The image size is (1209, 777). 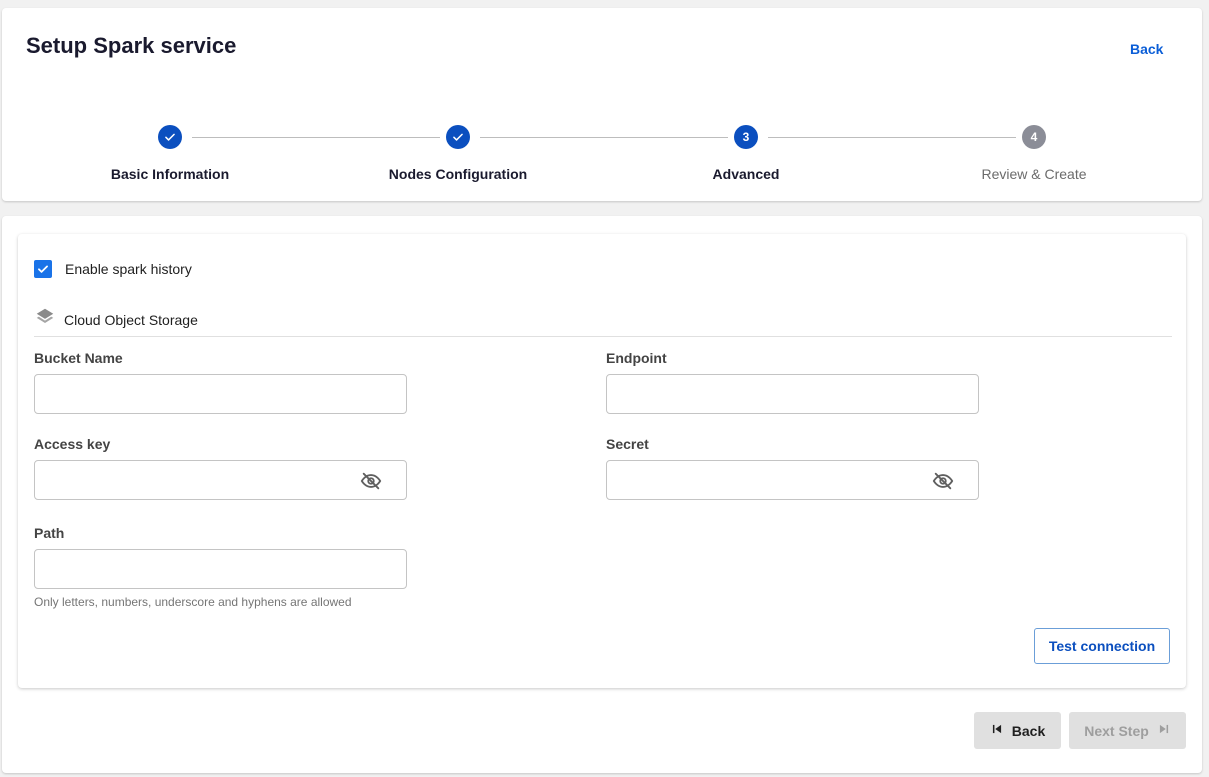 I want to click on step-1-label: Basic Information, so click(x=170, y=174).